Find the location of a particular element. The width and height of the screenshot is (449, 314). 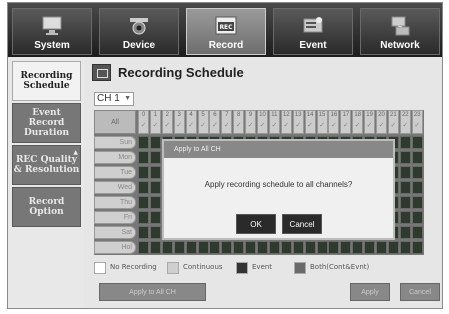

hour-header: 5 ✓ is located at coordinates (203, 122).